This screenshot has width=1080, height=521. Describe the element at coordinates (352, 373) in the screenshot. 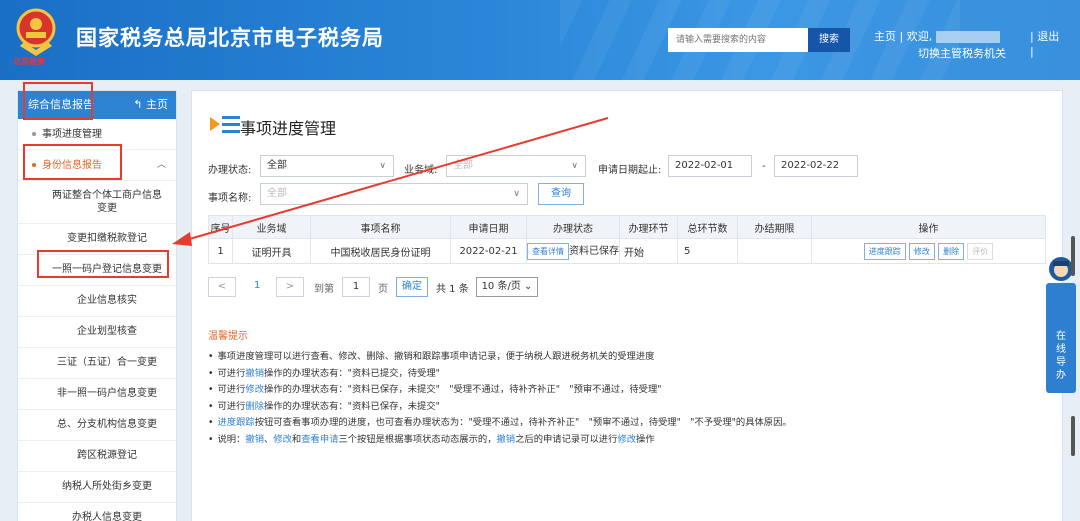

I see `tip-text: 操作的办理状态有："资料已提交，待受理"` at that location.